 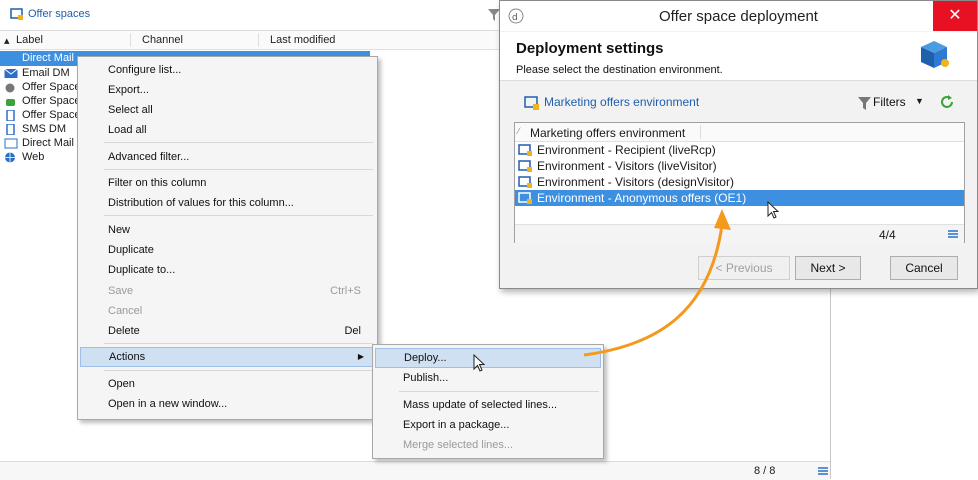 What do you see at coordinates (227, 183) in the screenshot?
I see `menu-filter-column: Filter on this column` at bounding box center [227, 183].